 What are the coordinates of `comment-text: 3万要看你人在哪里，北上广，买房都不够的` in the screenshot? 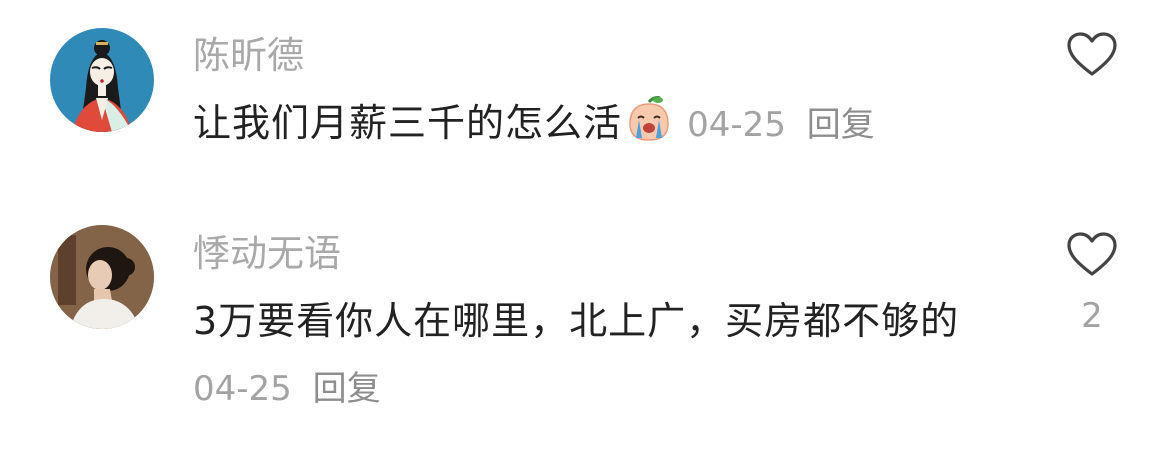 It's located at (576, 321).